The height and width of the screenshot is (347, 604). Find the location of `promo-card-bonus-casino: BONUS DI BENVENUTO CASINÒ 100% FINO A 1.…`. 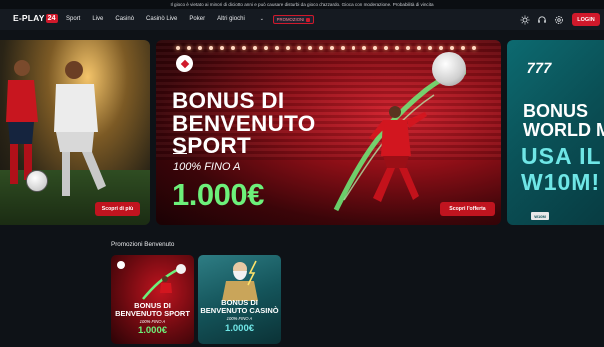

promo-card-bonus-casino: BONUS DI BENVENUTO CASINÒ 100% FINO A 1.… is located at coordinates (239, 299).